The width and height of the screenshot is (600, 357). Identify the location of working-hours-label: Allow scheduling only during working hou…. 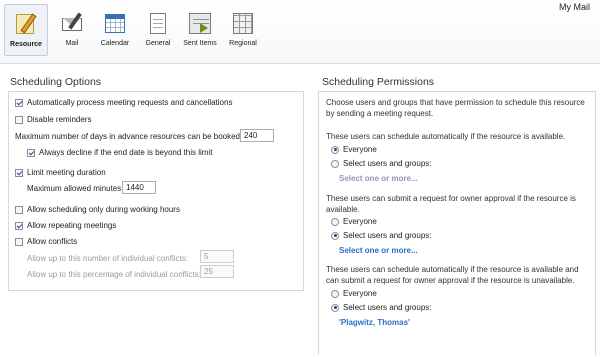
(103, 209).